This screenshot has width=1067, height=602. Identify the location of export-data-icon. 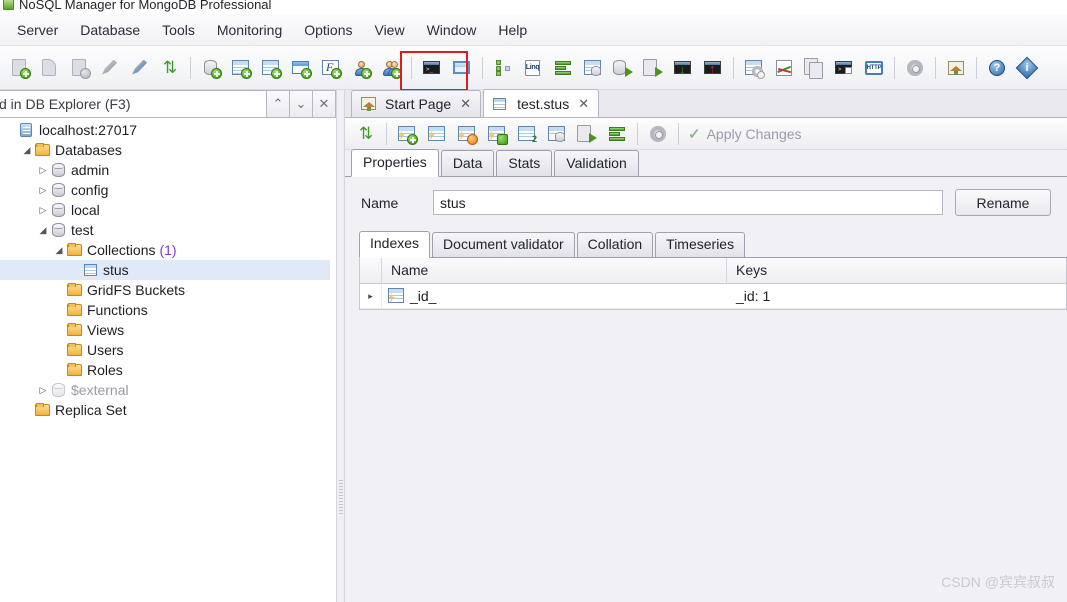
(653, 68).